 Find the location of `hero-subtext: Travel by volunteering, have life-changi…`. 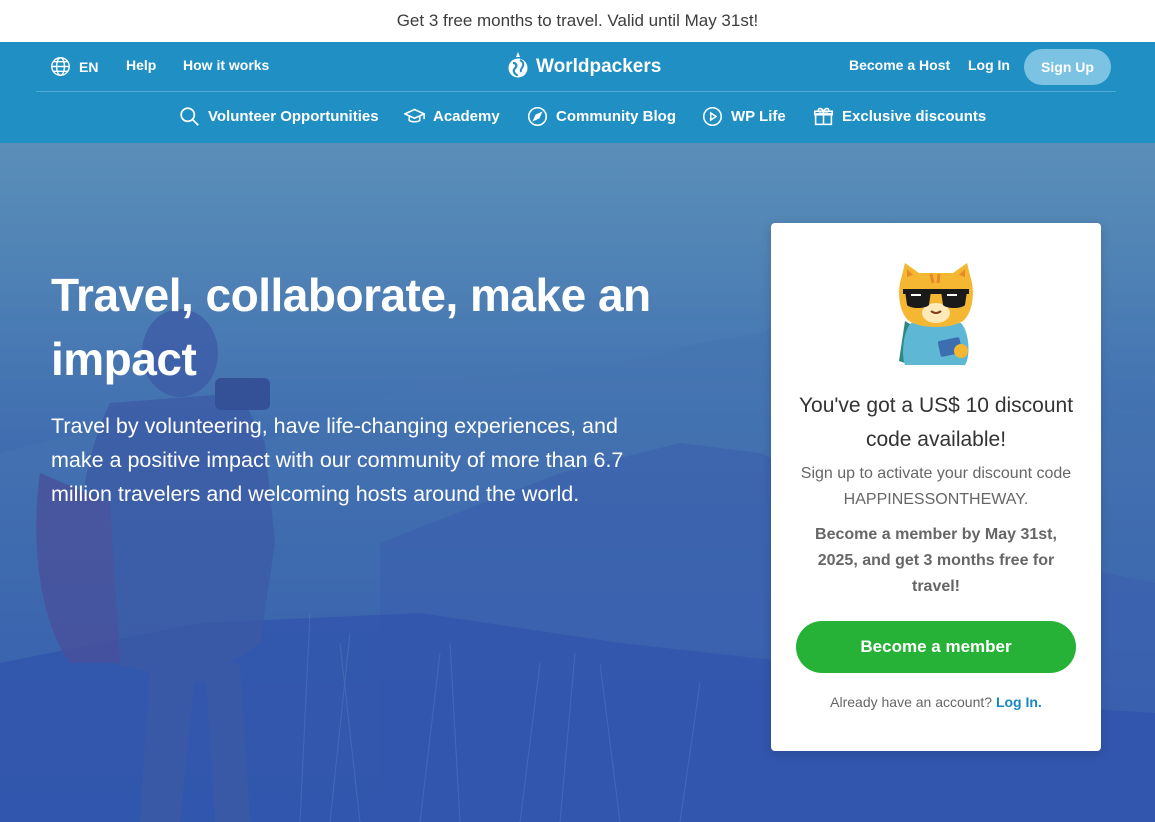

hero-subtext: Travel by volunteering, have life-changi… is located at coordinates (337, 460).